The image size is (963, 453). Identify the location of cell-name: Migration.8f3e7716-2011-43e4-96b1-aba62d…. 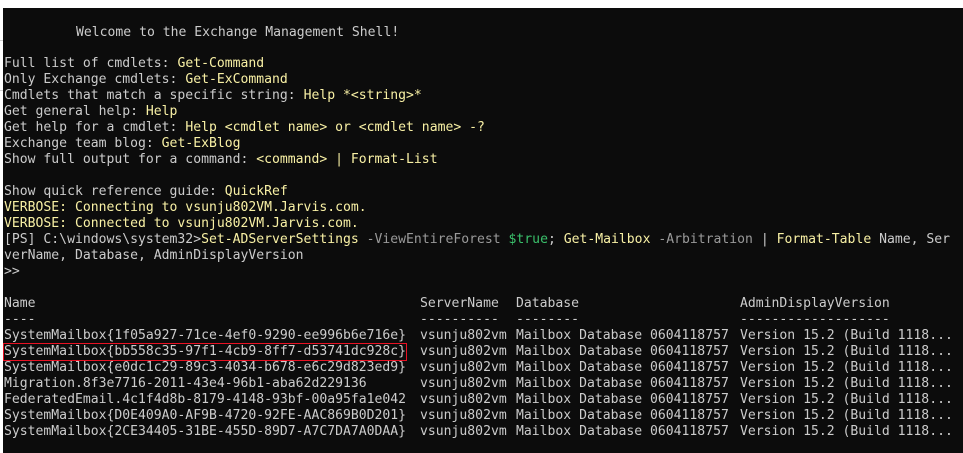
(185, 383).